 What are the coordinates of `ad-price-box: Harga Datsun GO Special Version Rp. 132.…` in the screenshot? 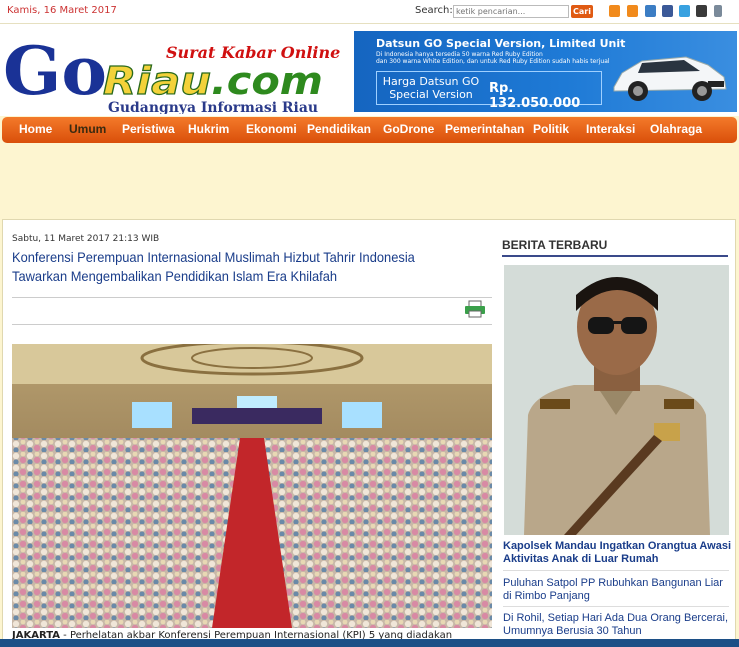 It's located at (489, 91).